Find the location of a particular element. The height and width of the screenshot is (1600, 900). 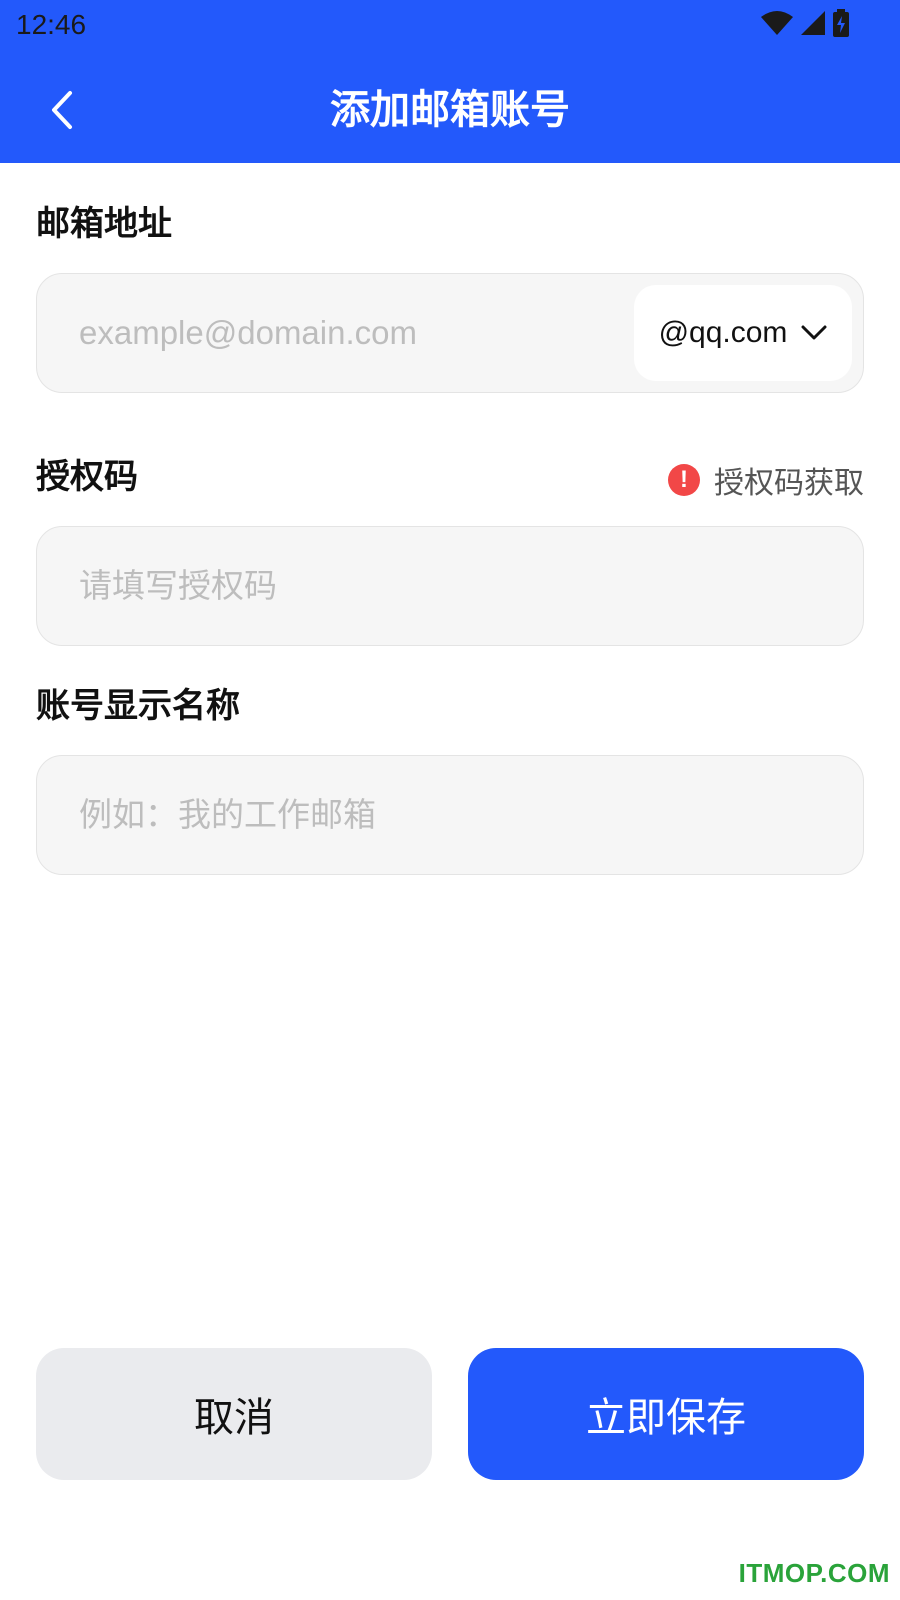

display-name-input is located at coordinates (449, 815).